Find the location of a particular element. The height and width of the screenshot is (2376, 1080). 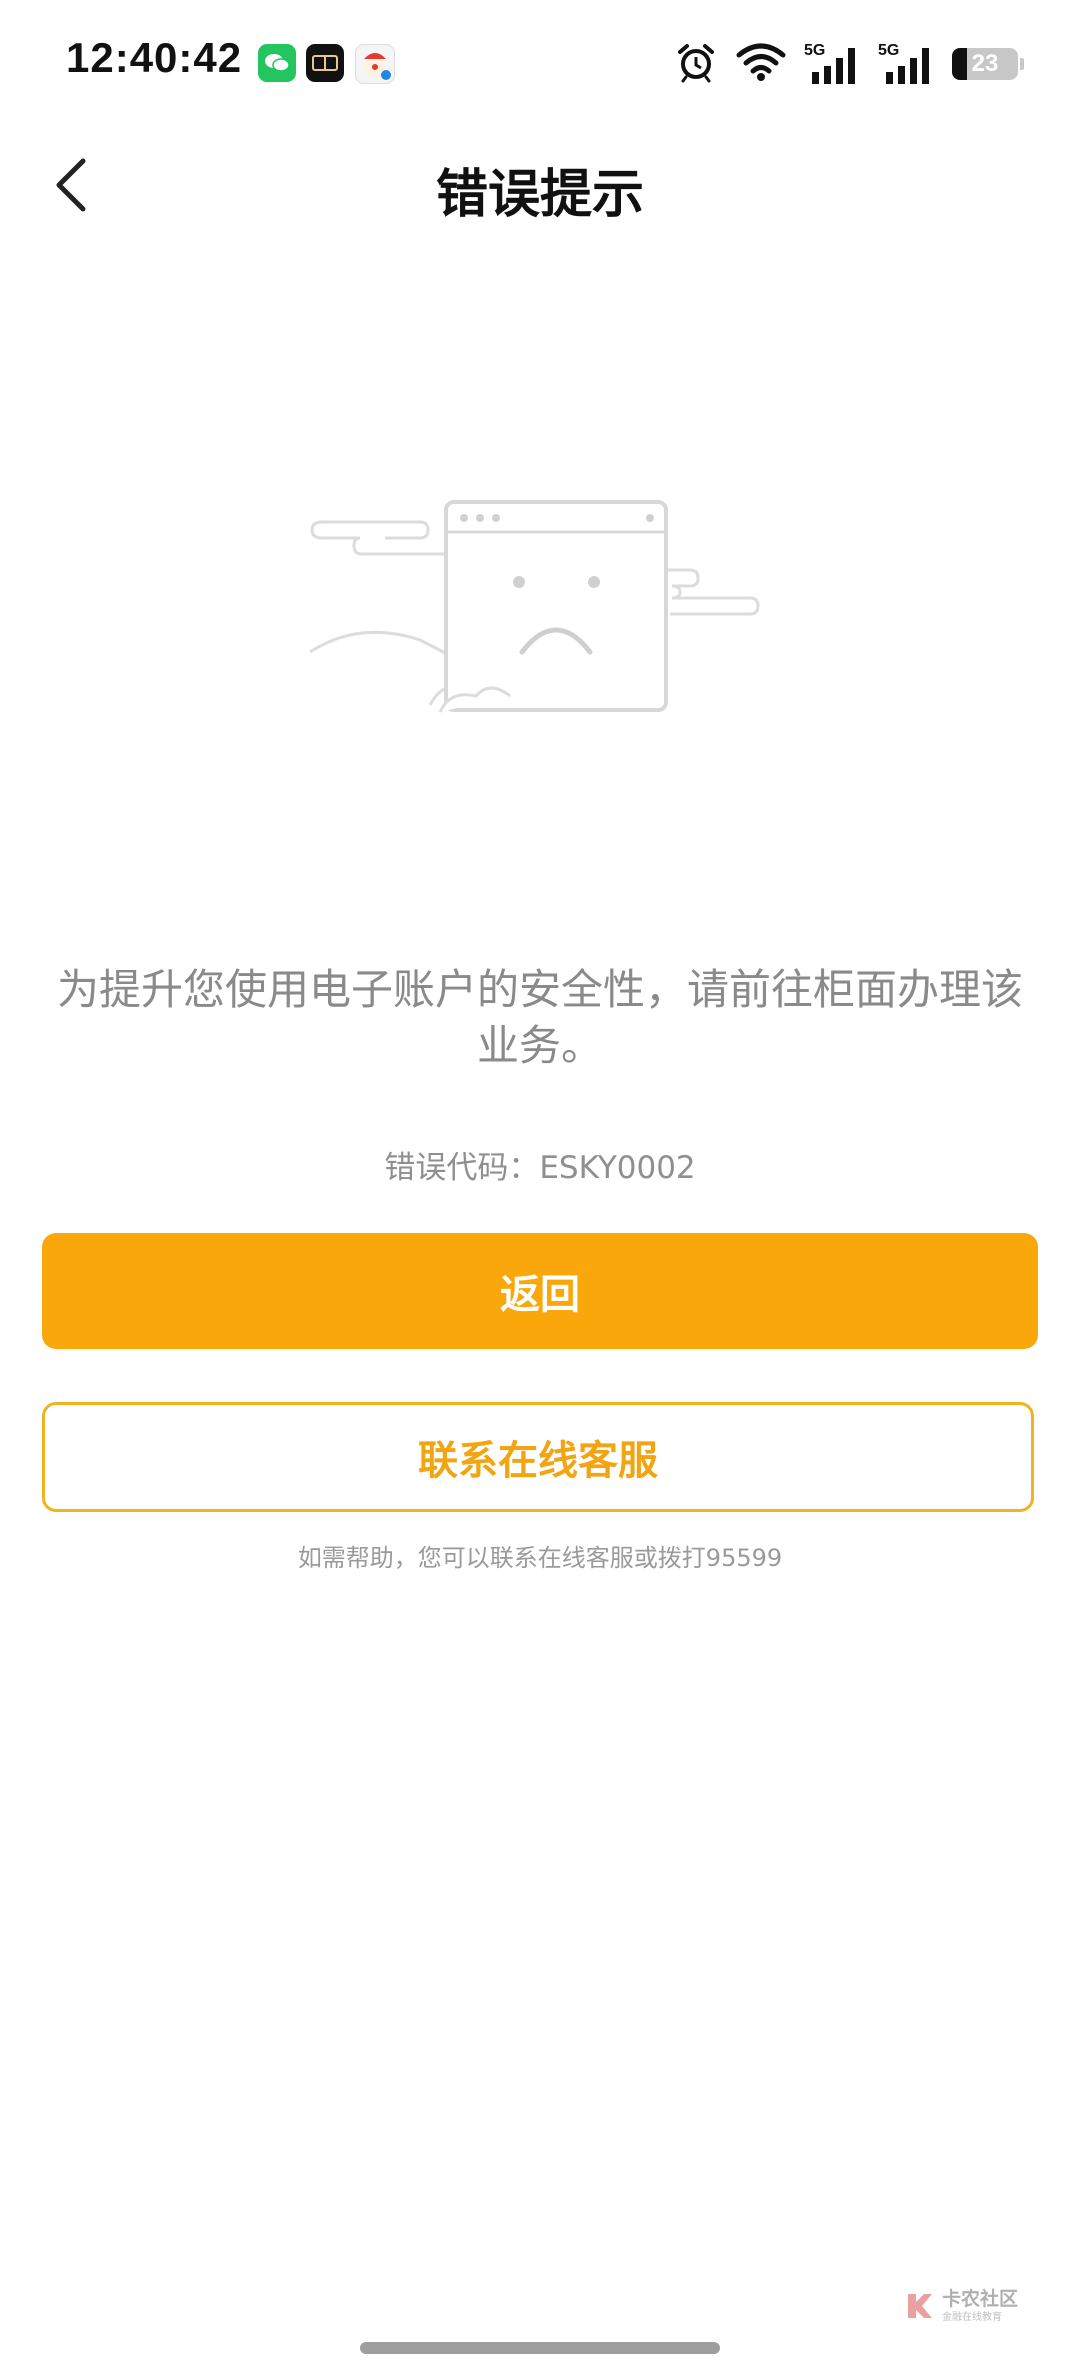

signal-icon-sim2: 5G is located at coordinates (906, 64).